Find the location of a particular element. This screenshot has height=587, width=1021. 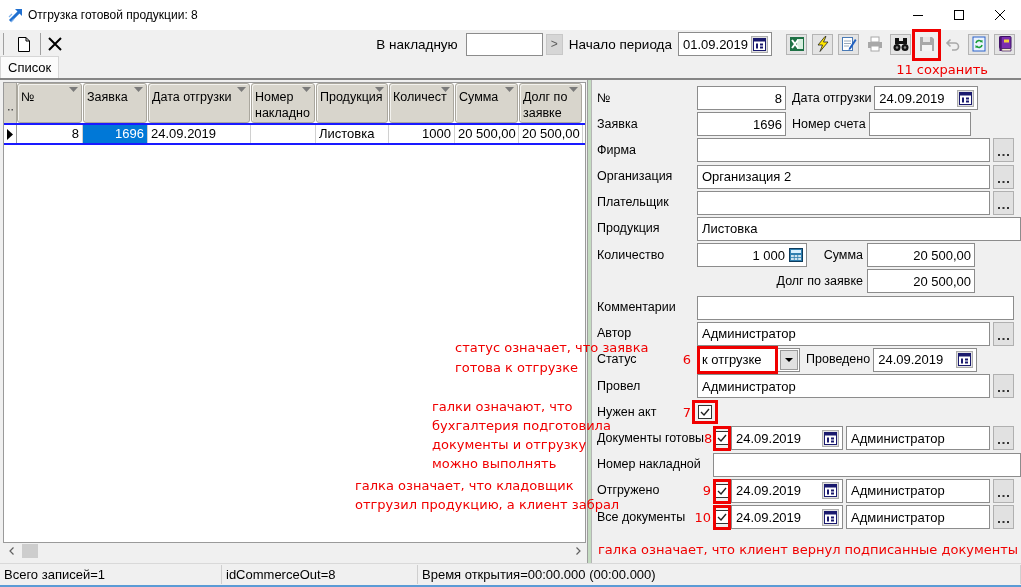

chevron-left-icon is located at coordinates (11, 551).